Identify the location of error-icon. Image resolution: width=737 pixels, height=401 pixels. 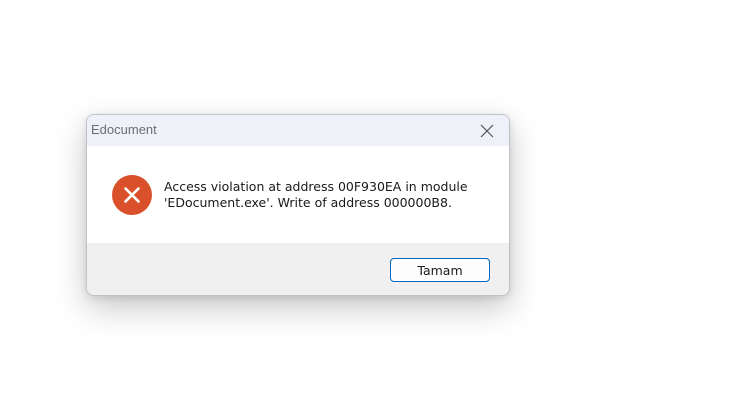
(132, 195).